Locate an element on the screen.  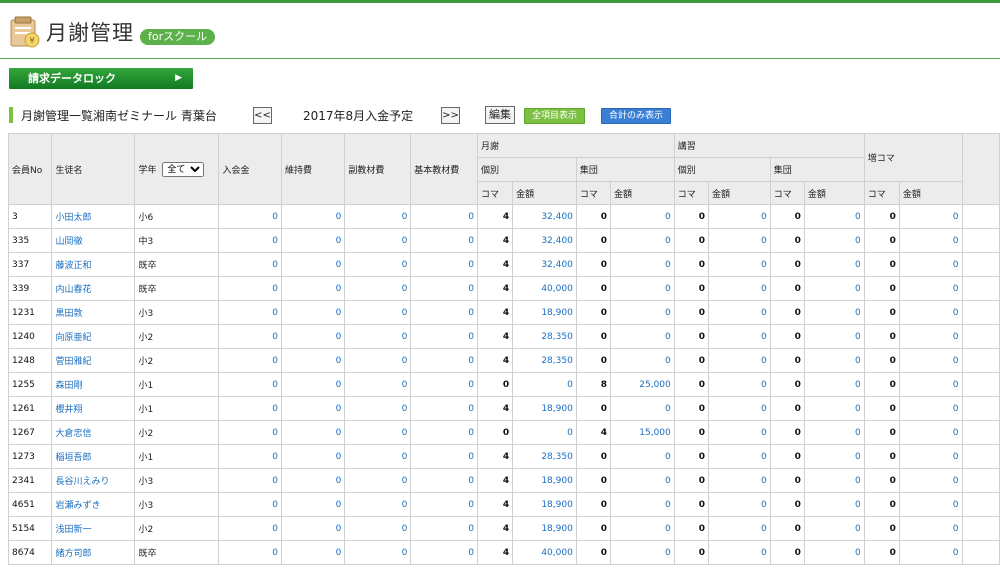
student-name-link: 稲垣吾郎 is located at coordinates (93, 456).